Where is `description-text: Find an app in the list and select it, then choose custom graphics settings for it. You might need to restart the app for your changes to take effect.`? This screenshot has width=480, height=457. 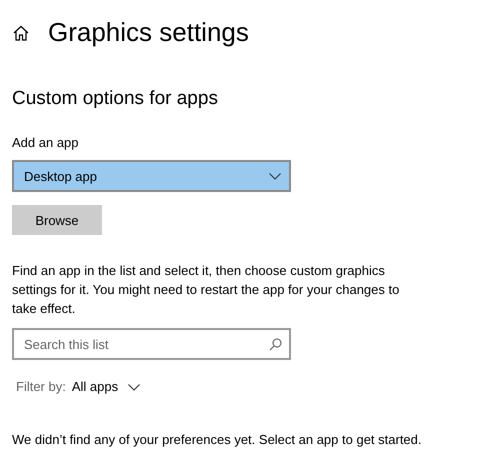
description-text: Find an app in the list and select it, then choose custom graphics settings for it. You might need to restart the app for your changes to take effect. is located at coordinates (206, 290).